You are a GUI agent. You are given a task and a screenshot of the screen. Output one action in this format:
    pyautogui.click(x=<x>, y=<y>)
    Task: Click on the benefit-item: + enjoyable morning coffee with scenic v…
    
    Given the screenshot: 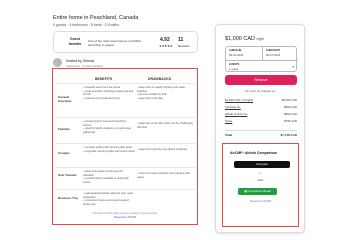 What is the action you would take?
    pyautogui.click(x=109, y=151)
    